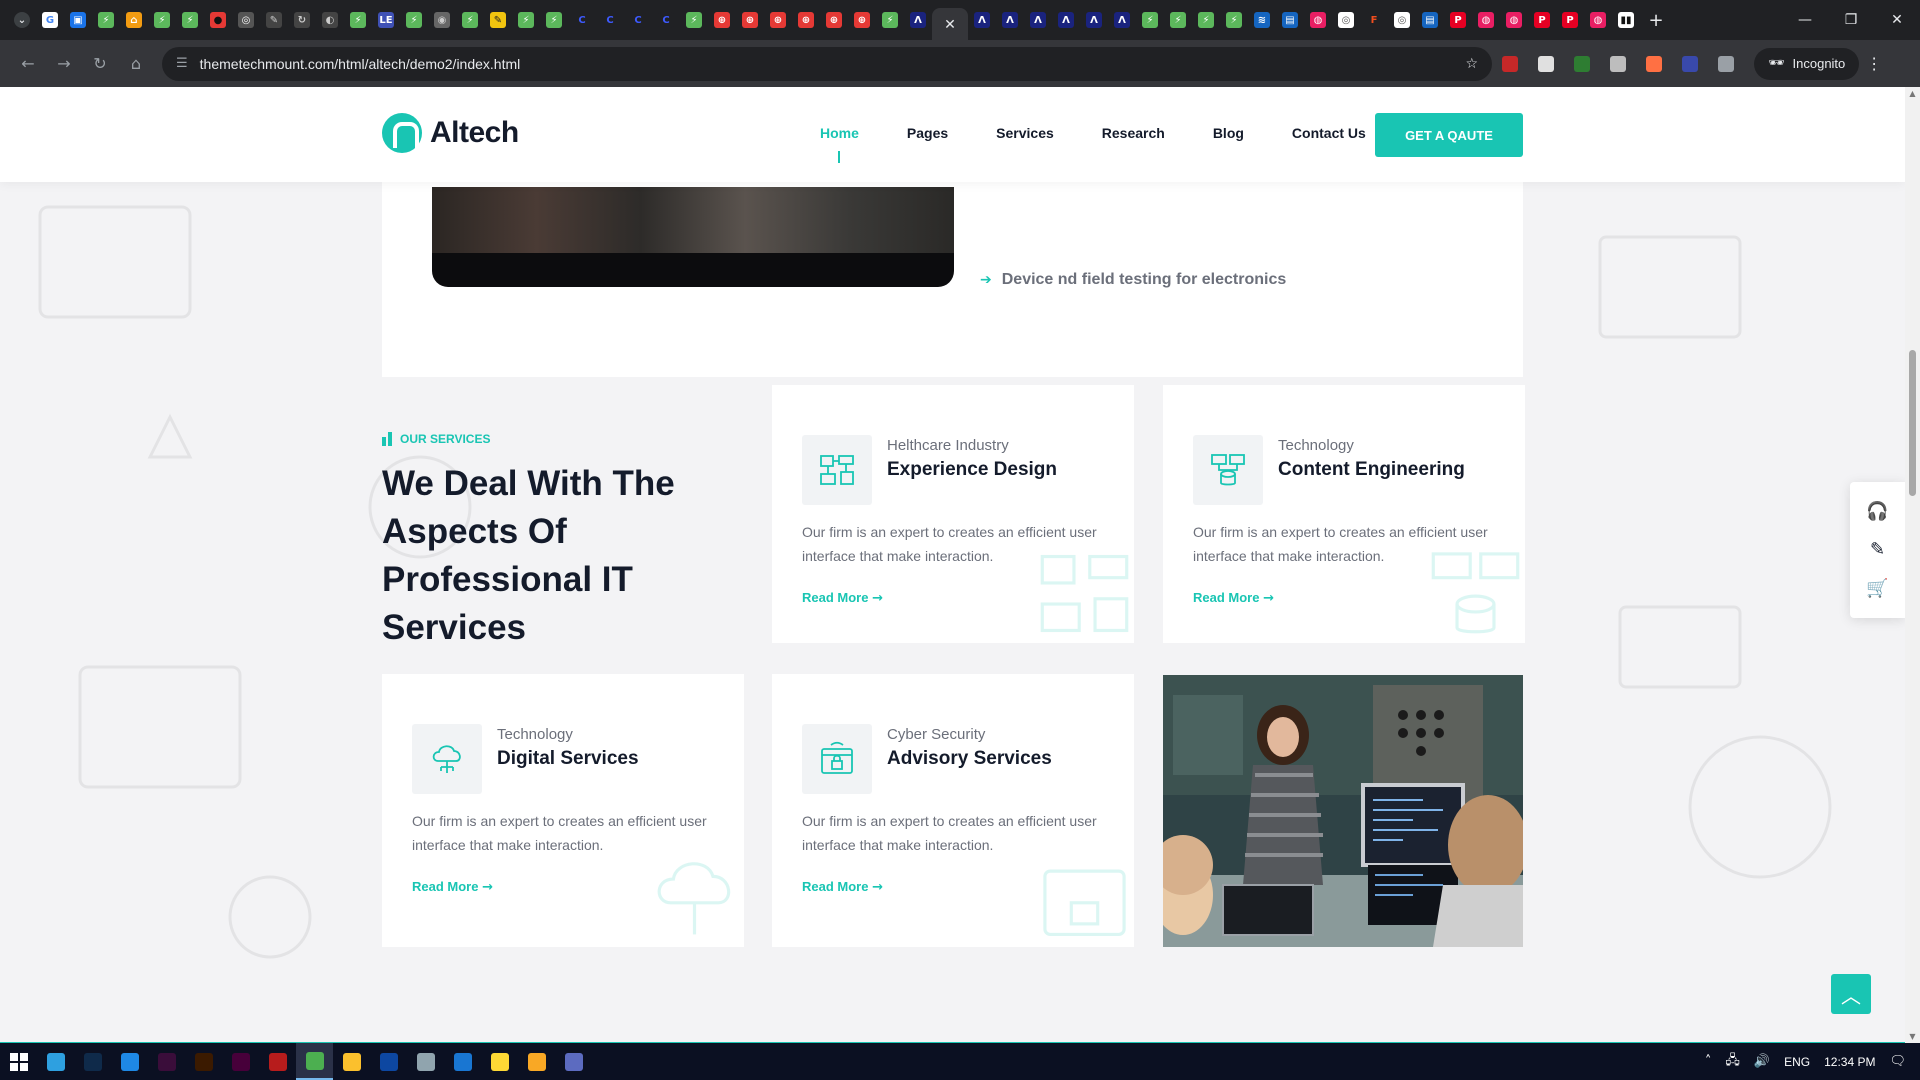 The height and width of the screenshot is (1080, 1920). What do you see at coordinates (442, 20) in the screenshot?
I see `browser-tab: ◉` at bounding box center [442, 20].